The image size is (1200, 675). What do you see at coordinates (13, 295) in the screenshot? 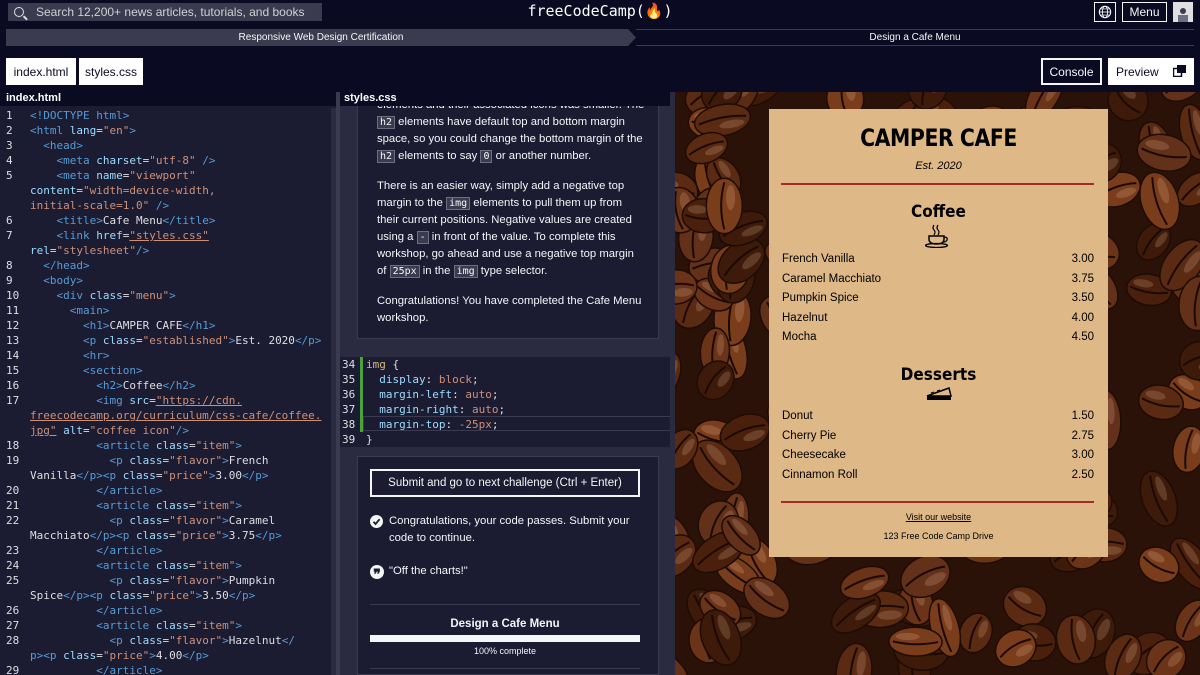
I see `line-number: 10` at bounding box center [13, 295].